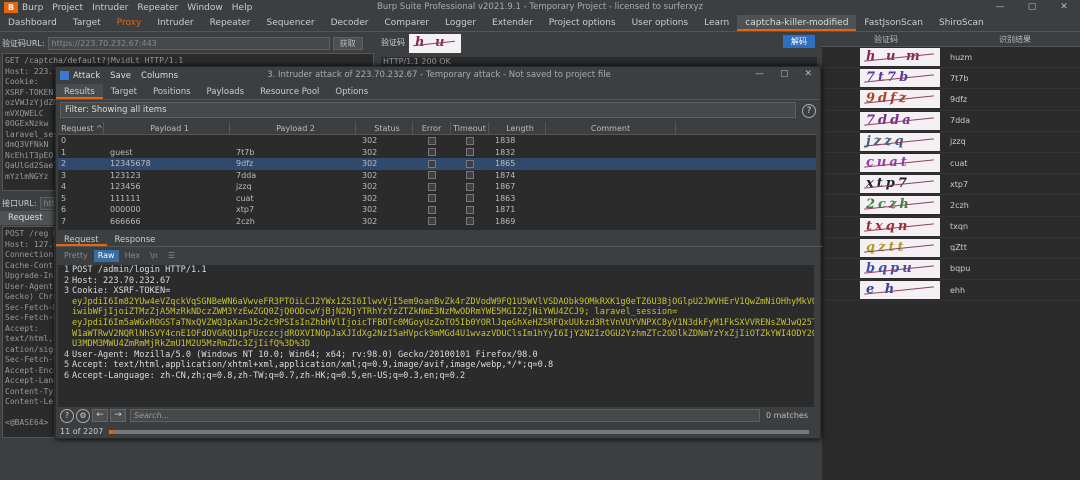 The image size is (1080, 480). Describe the element at coordinates (67, 8) in the screenshot. I see `menu-project: Project` at that location.